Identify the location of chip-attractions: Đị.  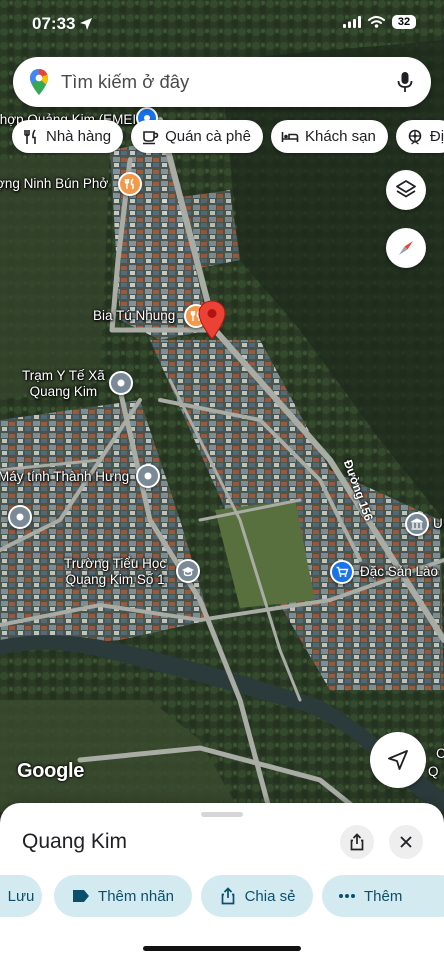
(419, 136).